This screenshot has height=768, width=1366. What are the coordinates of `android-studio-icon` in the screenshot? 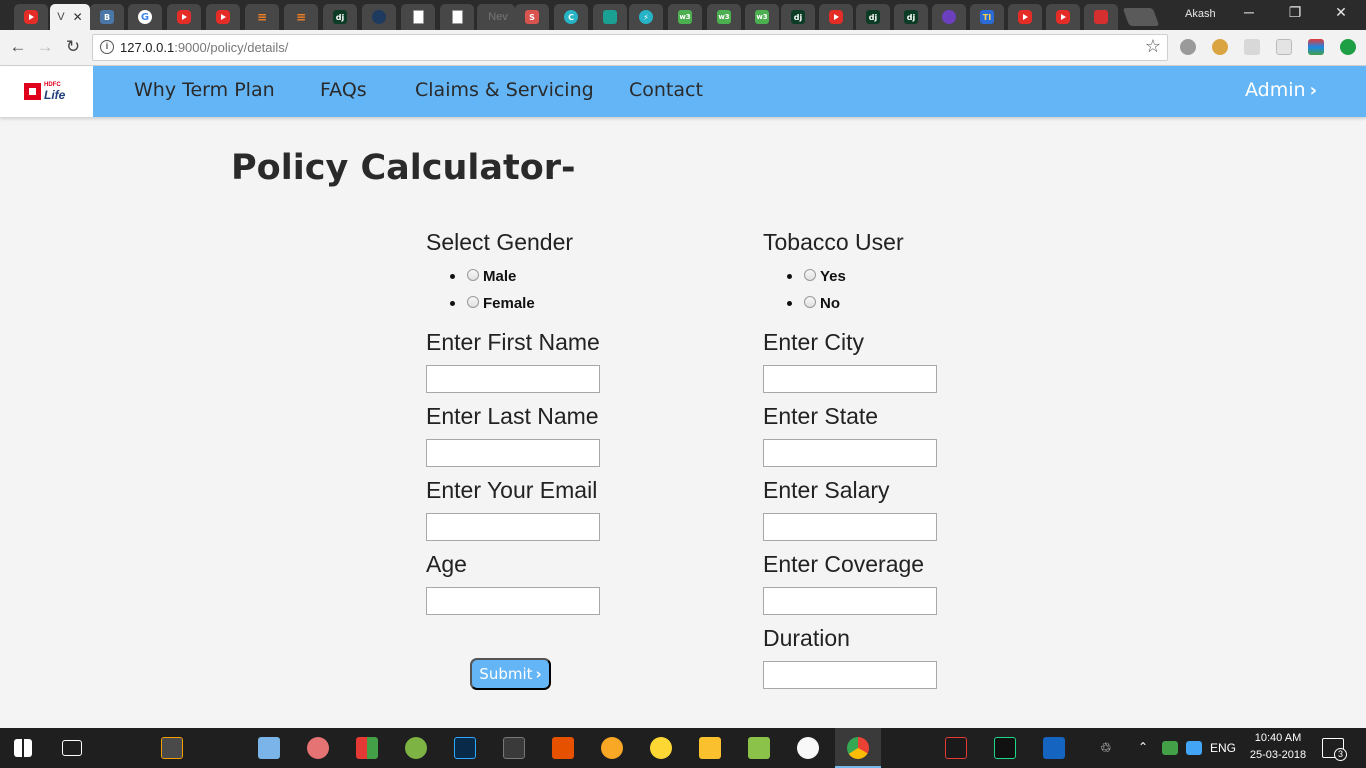 It's located at (416, 748).